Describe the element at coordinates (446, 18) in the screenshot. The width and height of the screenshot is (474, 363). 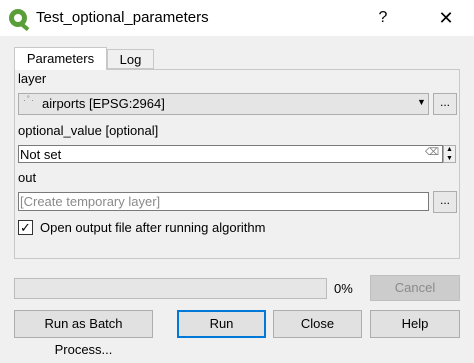
I see `close-icon: ✕` at that location.